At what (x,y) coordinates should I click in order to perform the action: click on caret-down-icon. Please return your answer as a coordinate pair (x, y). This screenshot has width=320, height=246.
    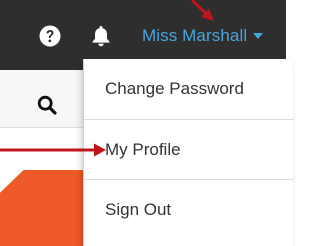
    Looking at the image, I should click on (258, 36).